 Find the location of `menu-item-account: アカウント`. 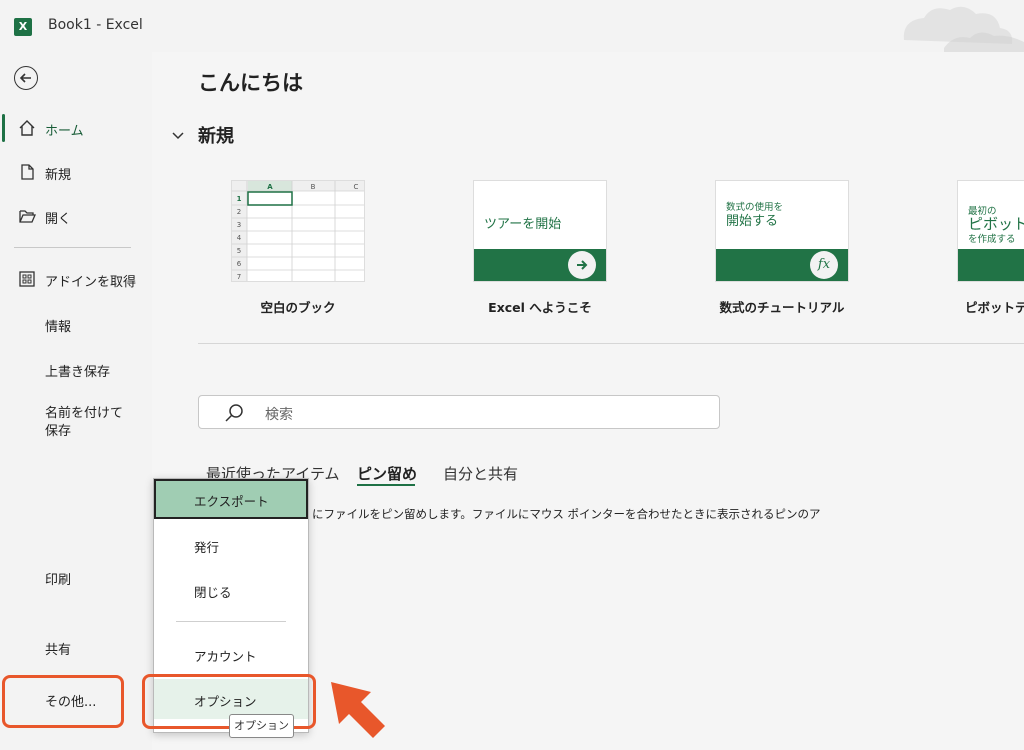

menu-item-account: アカウント is located at coordinates (231, 654).